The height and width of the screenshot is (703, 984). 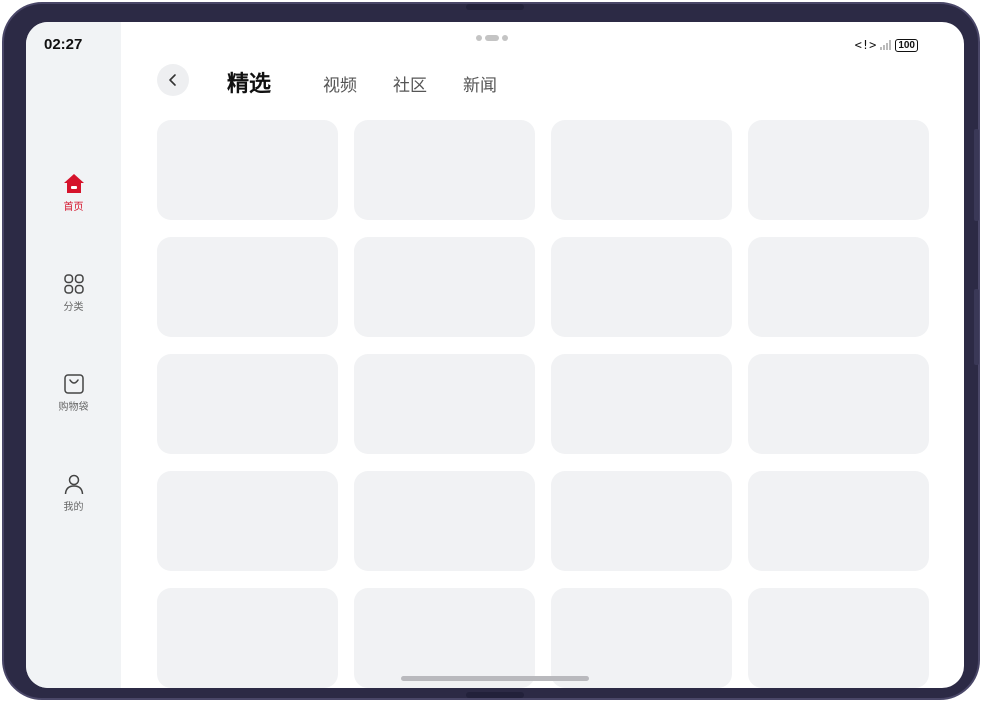 I want to click on tab-community: 社区, so click(x=410, y=83).